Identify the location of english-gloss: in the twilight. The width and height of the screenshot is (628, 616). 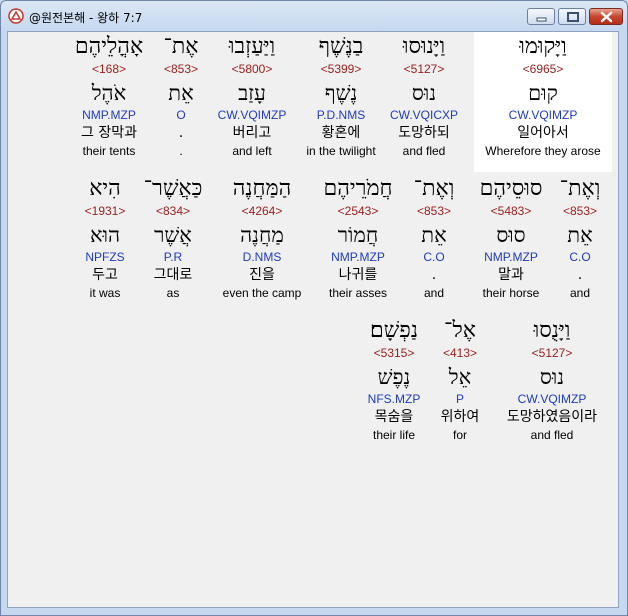
(341, 151).